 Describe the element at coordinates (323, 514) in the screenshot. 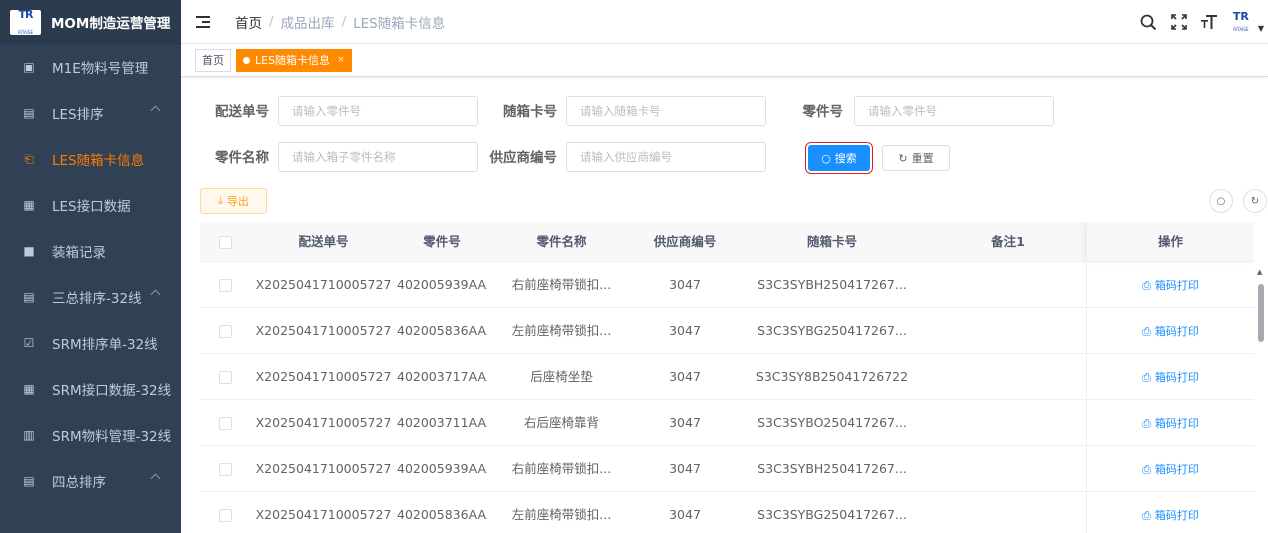

I see `cell-delivery-no: X2025041710005727` at that location.